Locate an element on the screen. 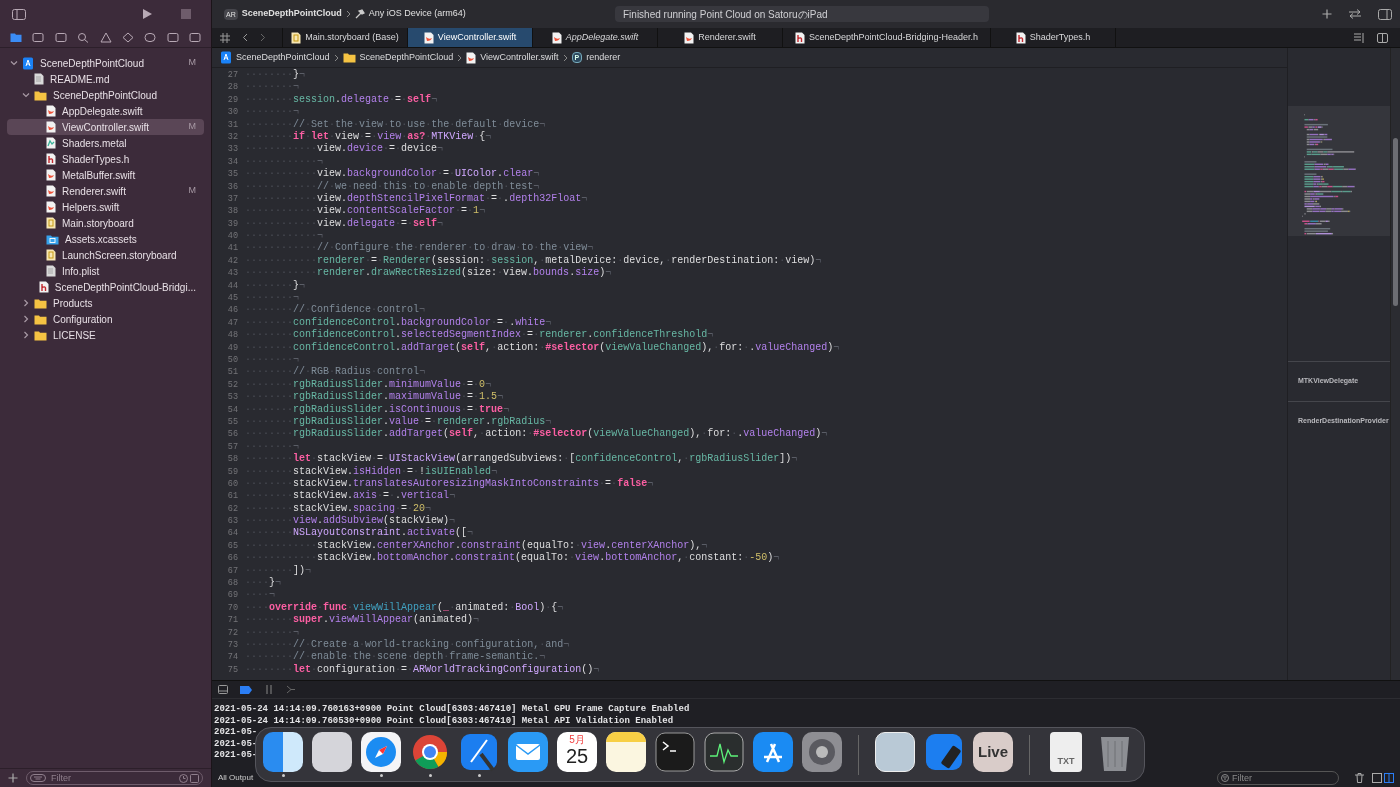 This screenshot has width=1400, height=787. file-tree-item: Main.storyboard is located at coordinates (105, 223).